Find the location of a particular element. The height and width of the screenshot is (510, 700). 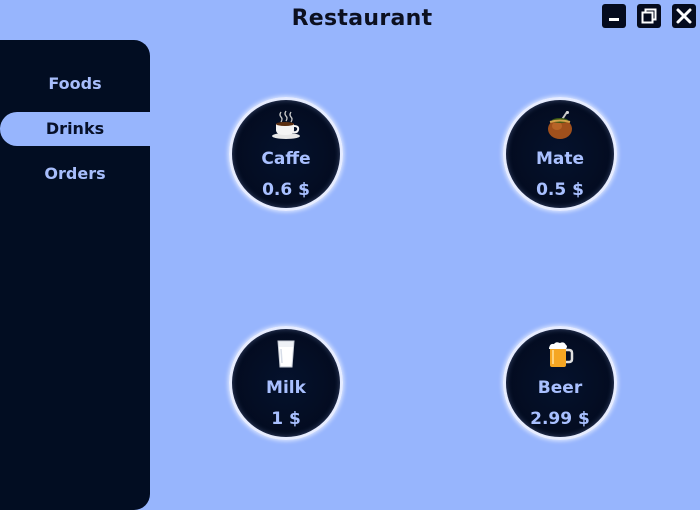

maximize-button is located at coordinates (649, 16).